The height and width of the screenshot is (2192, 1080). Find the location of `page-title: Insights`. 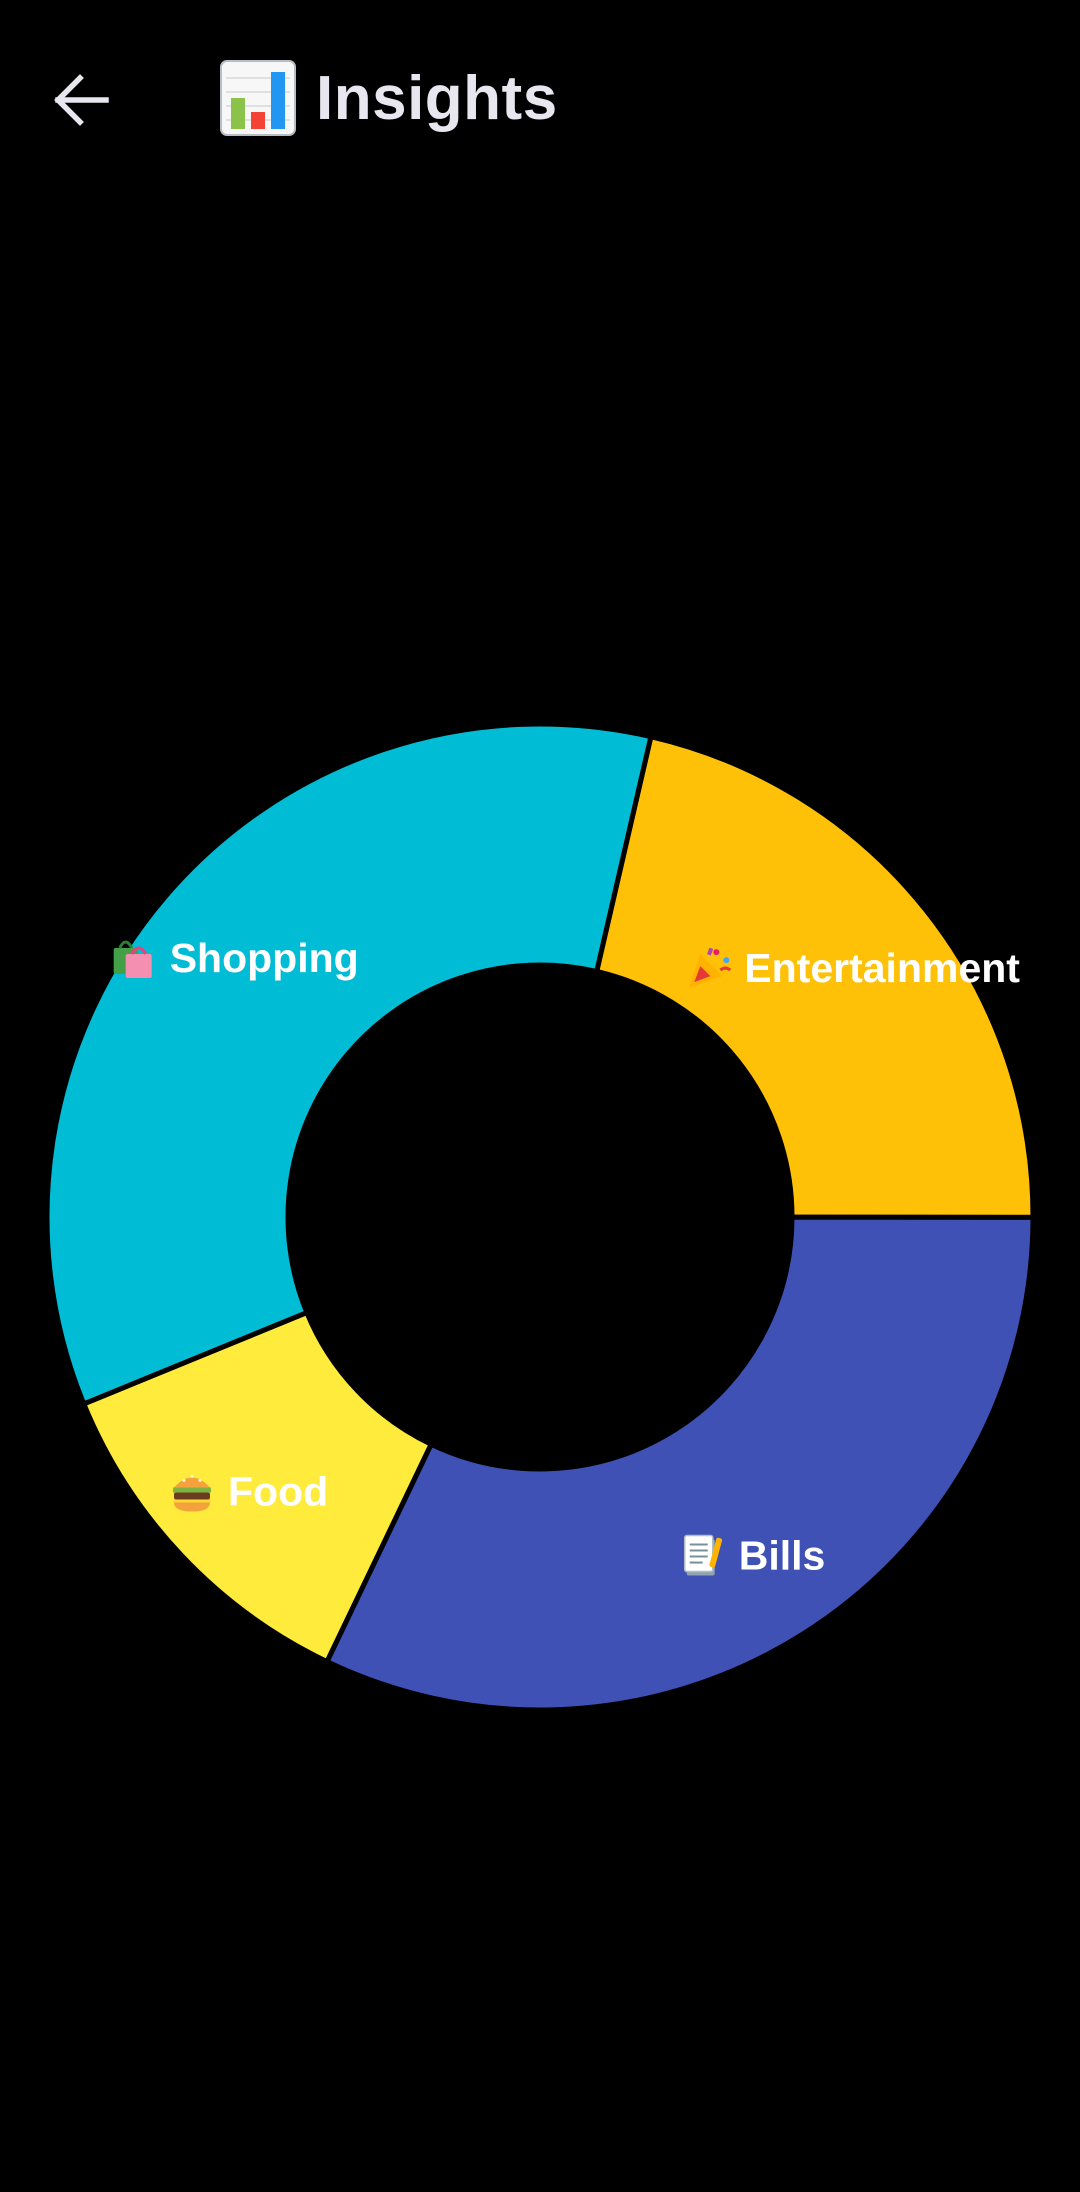

page-title: Insights is located at coordinates (437, 98).